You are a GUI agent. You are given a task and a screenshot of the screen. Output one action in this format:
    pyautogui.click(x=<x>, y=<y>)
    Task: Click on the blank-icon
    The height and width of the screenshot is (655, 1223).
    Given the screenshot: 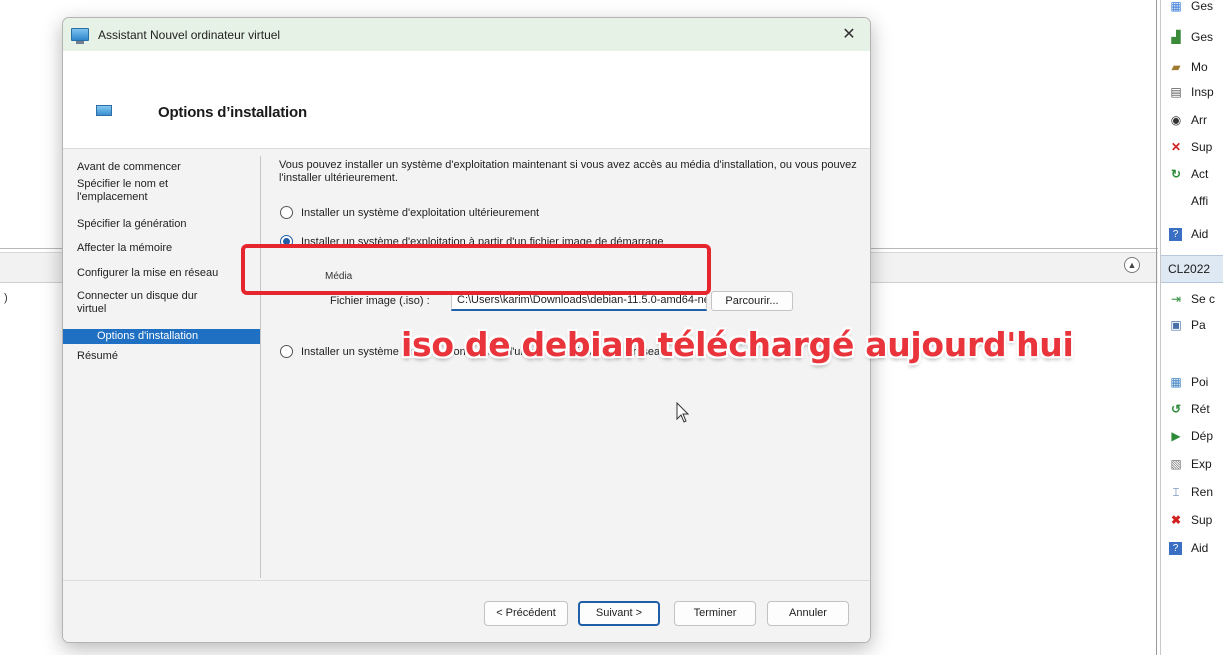 What is the action you would take?
    pyautogui.click(x=1176, y=201)
    